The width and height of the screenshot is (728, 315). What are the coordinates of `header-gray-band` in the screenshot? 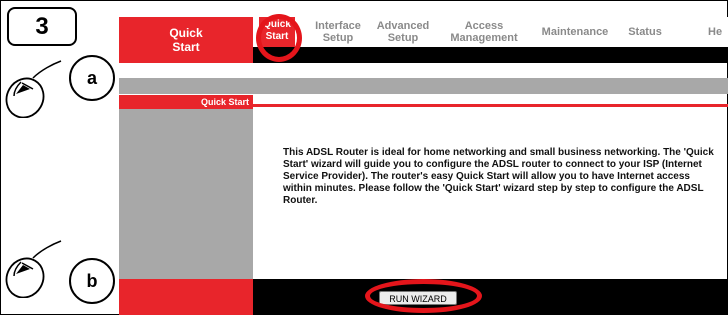 It's located at (423, 86).